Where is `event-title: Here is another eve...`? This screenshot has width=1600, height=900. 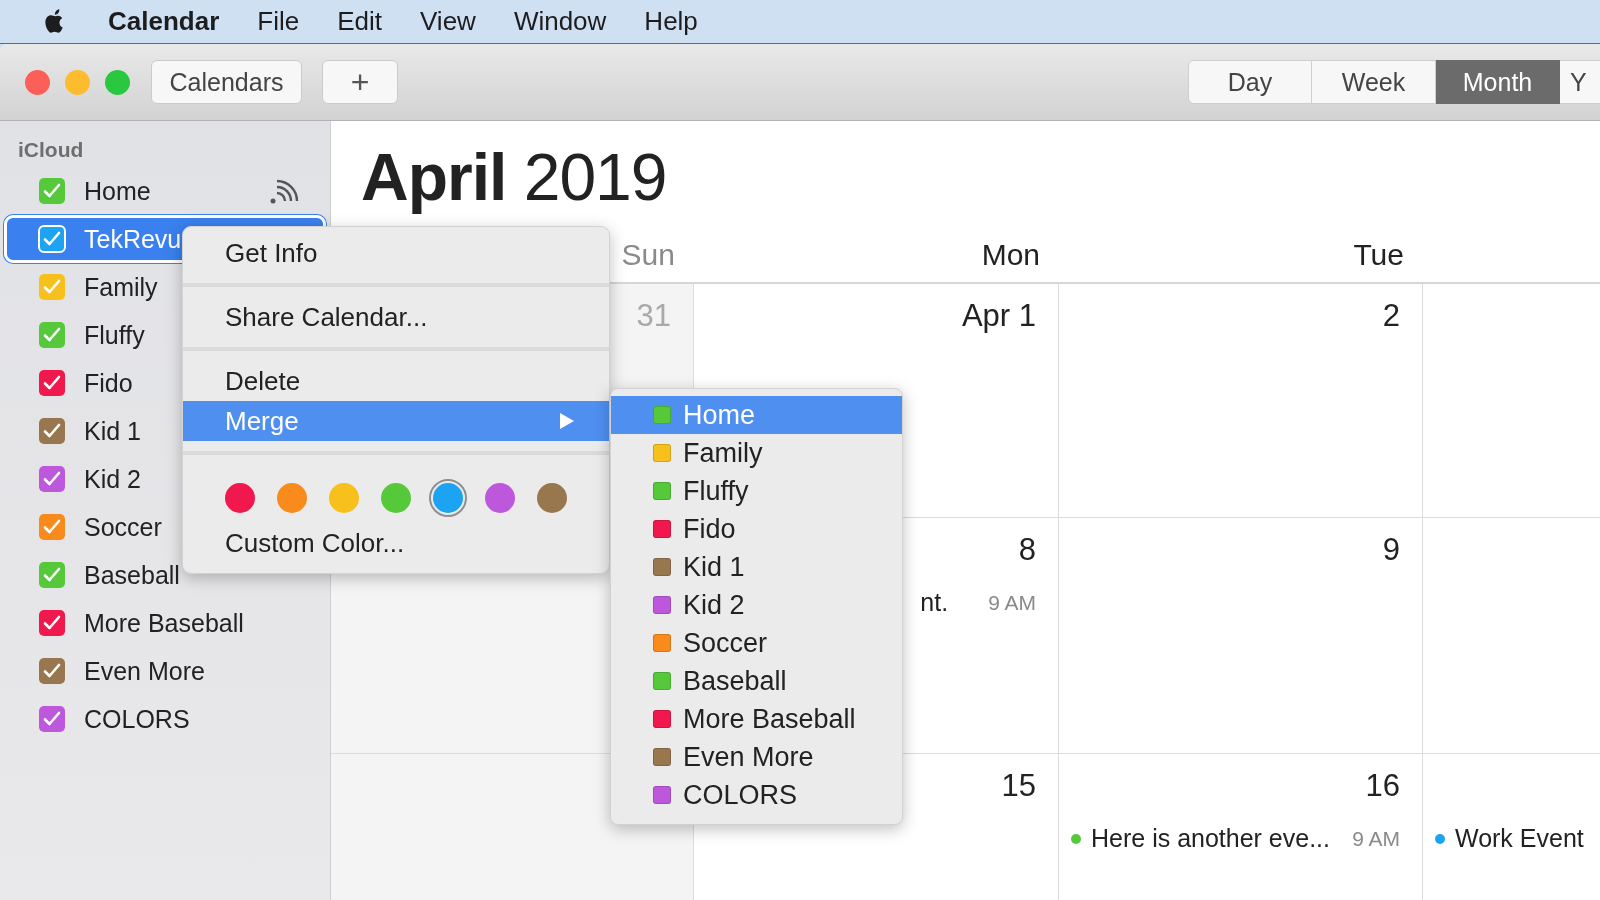 event-title: Here is another eve... is located at coordinates (1210, 838).